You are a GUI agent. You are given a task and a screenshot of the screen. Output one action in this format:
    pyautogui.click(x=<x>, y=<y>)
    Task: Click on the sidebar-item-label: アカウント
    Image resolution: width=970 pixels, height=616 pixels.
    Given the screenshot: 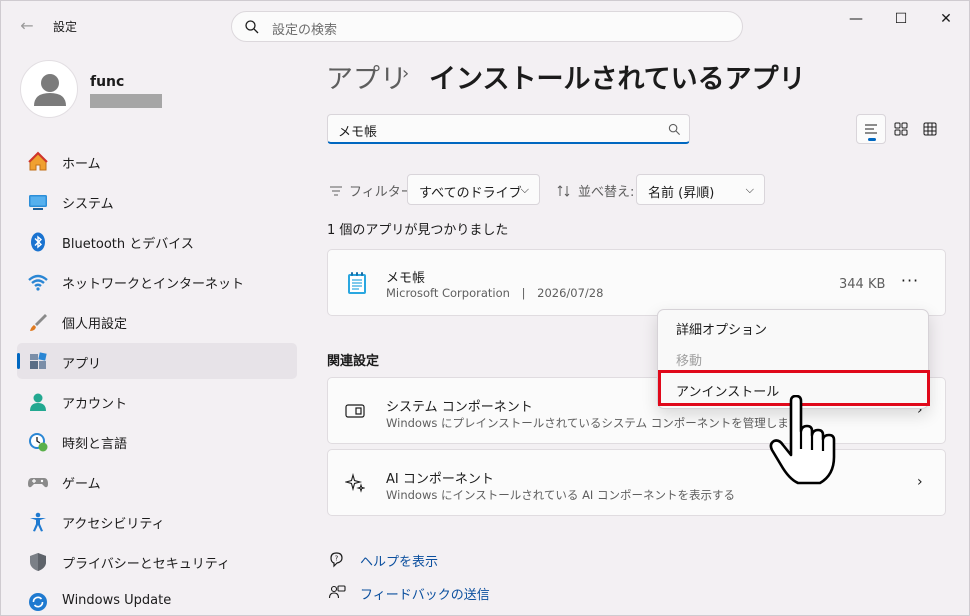 What is the action you would take?
    pyautogui.click(x=95, y=404)
    